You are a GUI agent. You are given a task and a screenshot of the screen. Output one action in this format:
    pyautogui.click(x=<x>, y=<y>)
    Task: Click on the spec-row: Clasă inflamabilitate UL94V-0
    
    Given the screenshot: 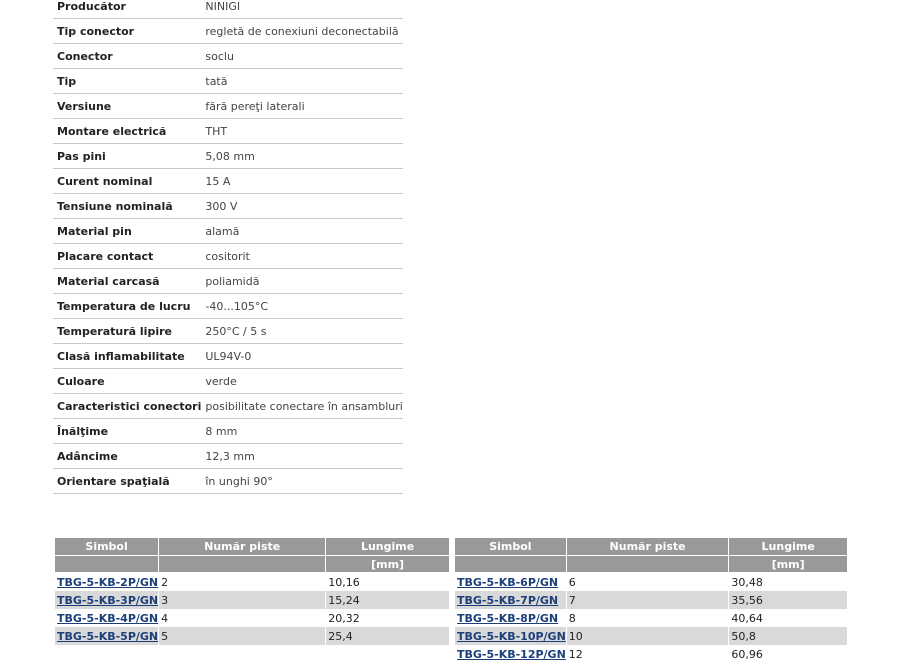 What is the action you would take?
    pyautogui.click(x=228, y=356)
    